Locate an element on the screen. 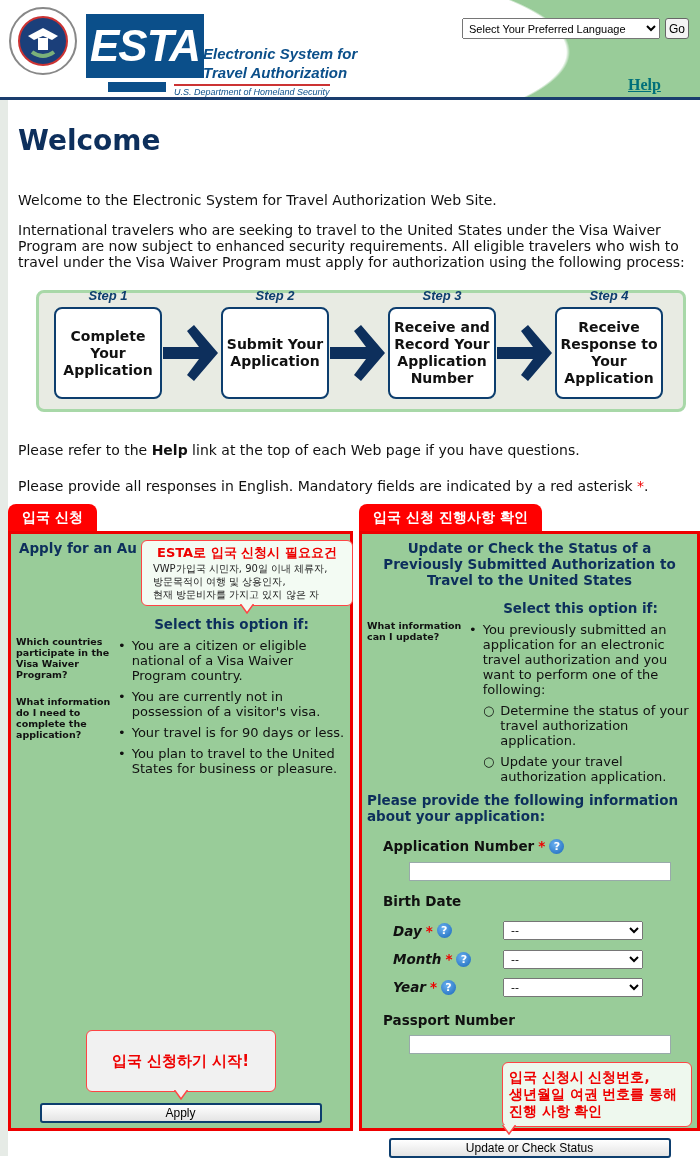 The height and width of the screenshot is (1159, 700). condition-text: Your travel is for 90 days or less. is located at coordinates (238, 733).